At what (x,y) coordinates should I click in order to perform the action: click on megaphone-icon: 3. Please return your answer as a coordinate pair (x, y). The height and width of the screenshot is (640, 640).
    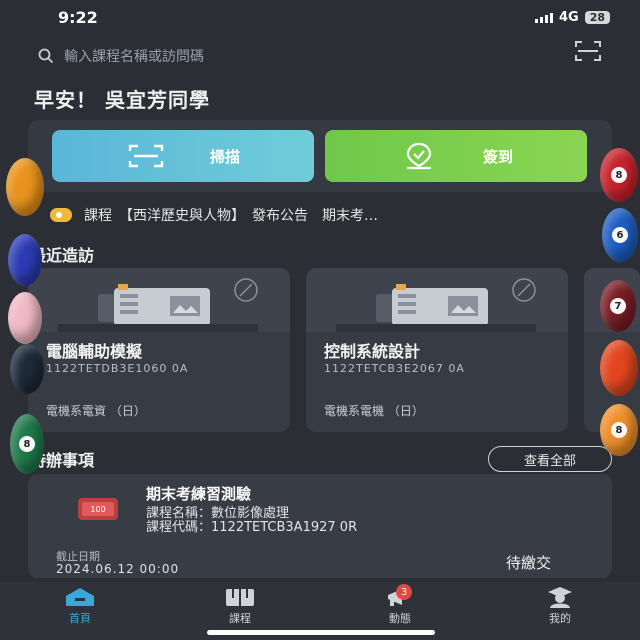
    Looking at the image, I should click on (400, 596).